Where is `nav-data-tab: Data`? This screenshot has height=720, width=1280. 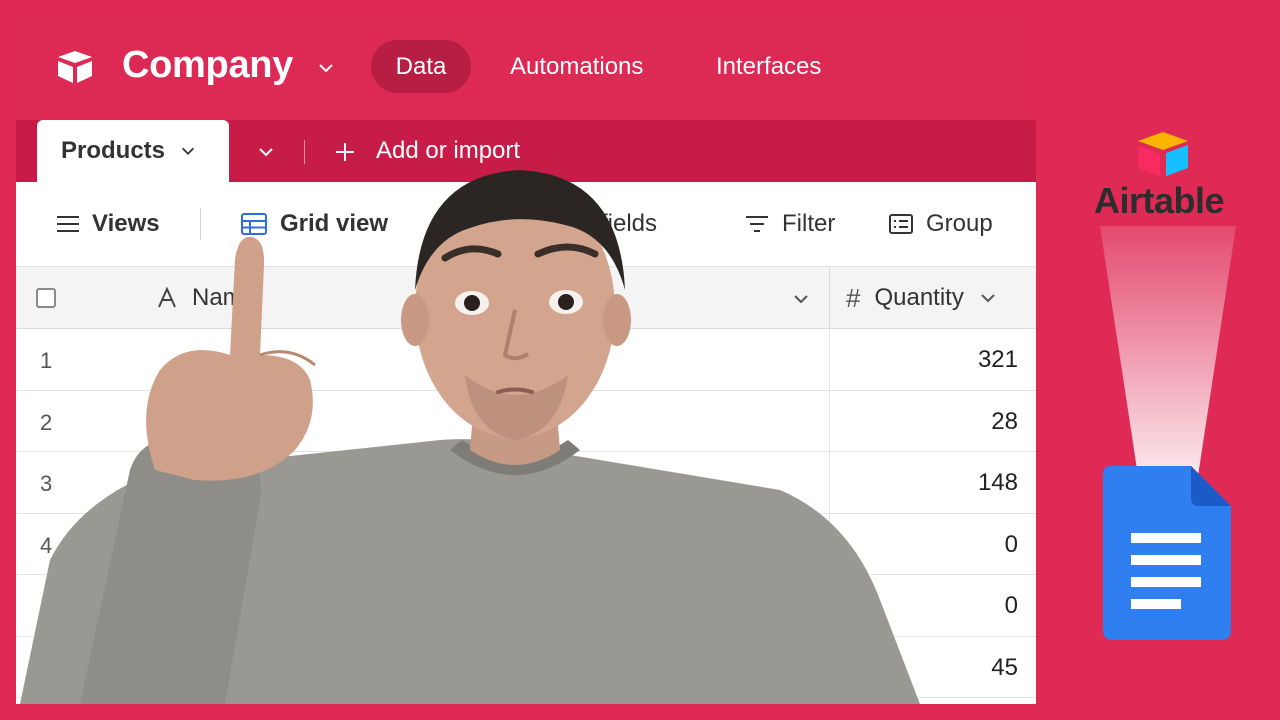 nav-data-tab: Data is located at coordinates (421, 66).